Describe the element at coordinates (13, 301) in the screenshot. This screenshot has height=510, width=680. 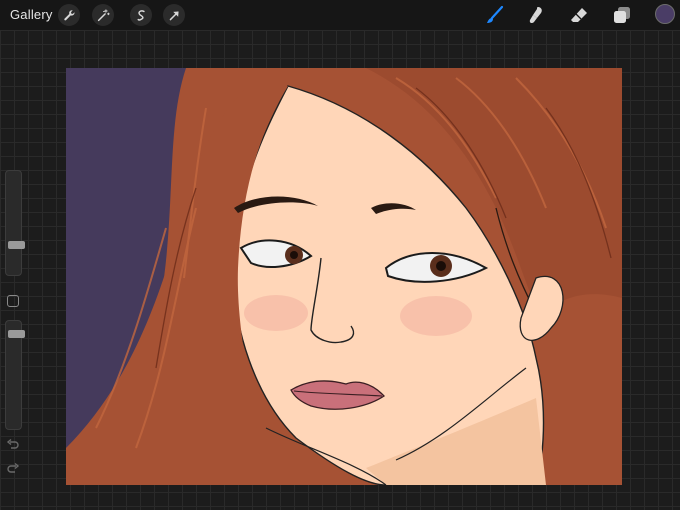
I see `modify-button` at that location.